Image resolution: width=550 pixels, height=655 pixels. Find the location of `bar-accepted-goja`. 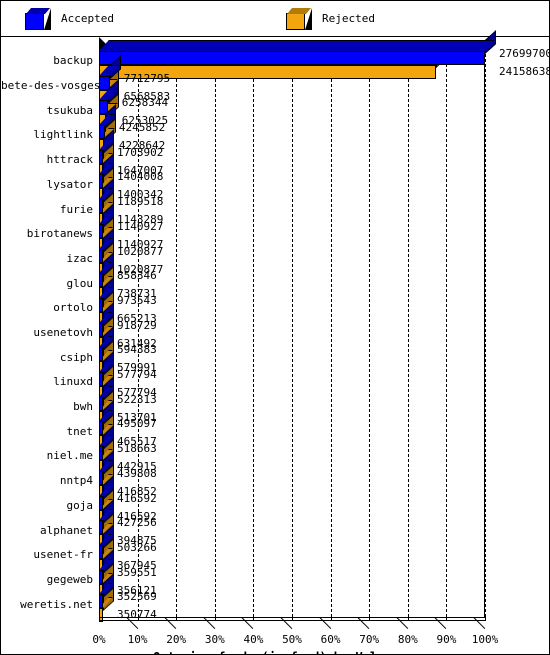

bar-accepted-goja is located at coordinates (106, 492).